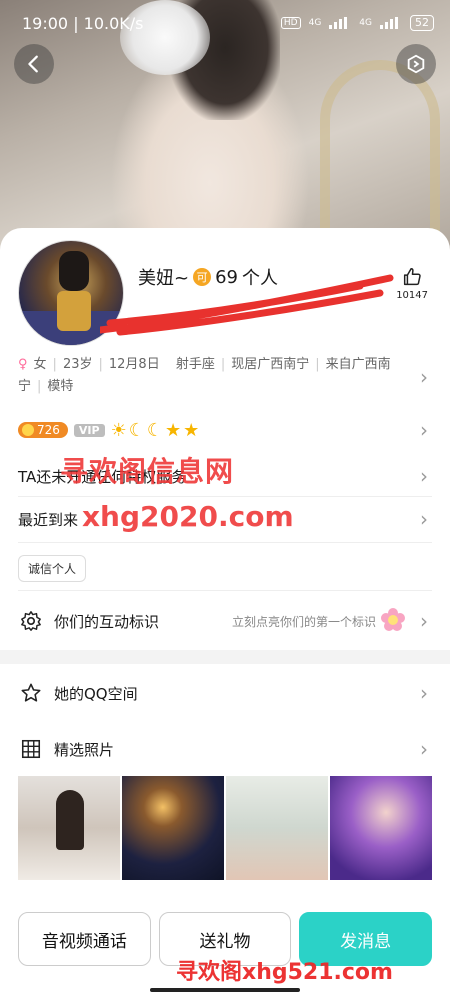 This screenshot has width=450, height=1000. What do you see at coordinates (188, 516) in the screenshot?
I see `watermark-url: xhg2020.com` at bounding box center [188, 516].